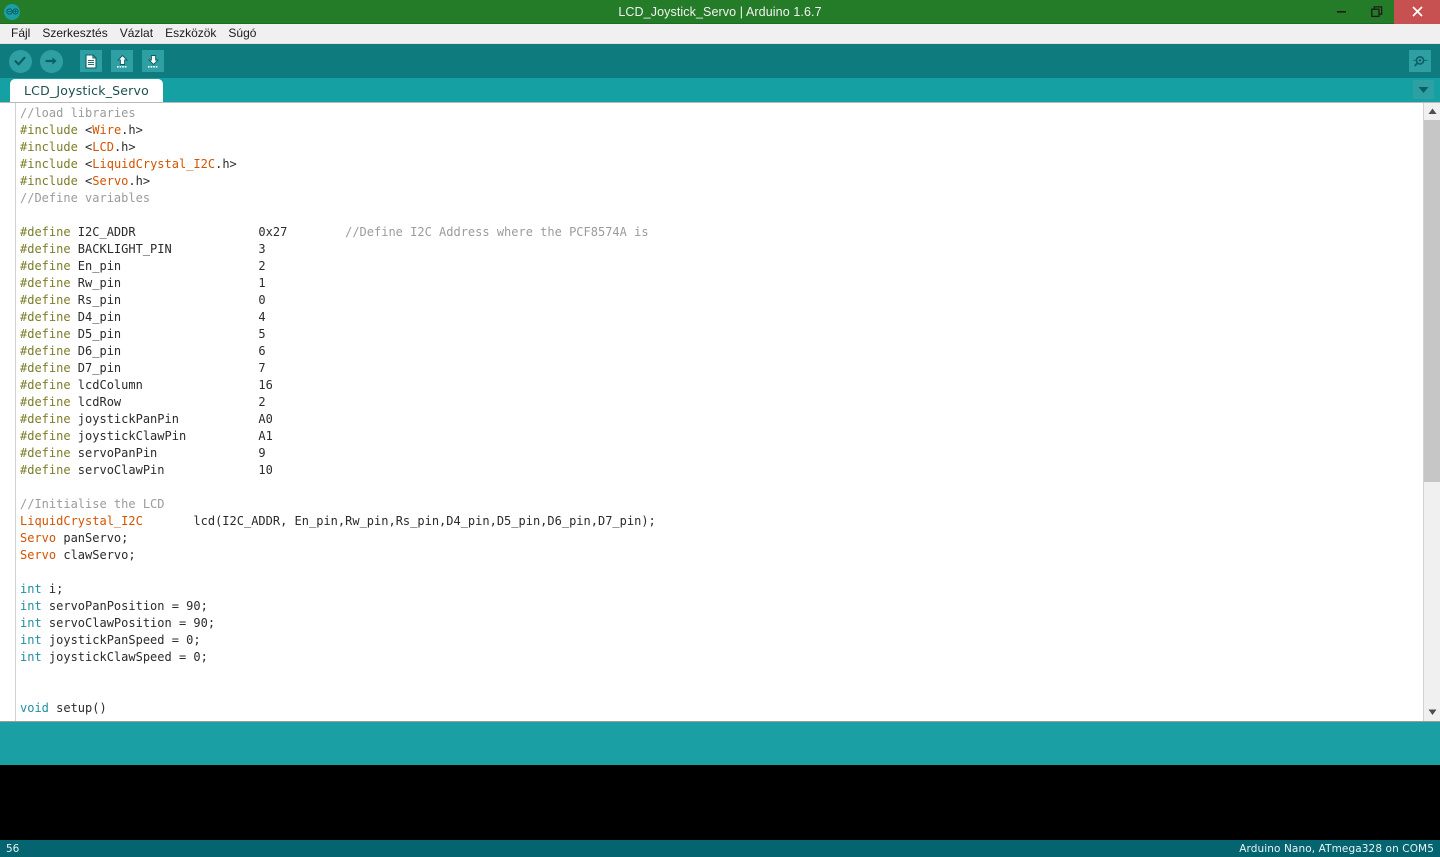 Image resolution: width=1440 pixels, height=857 pixels. What do you see at coordinates (721, 657) in the screenshot?
I see `code-line: int joystickClawSpeed = 0;` at bounding box center [721, 657].